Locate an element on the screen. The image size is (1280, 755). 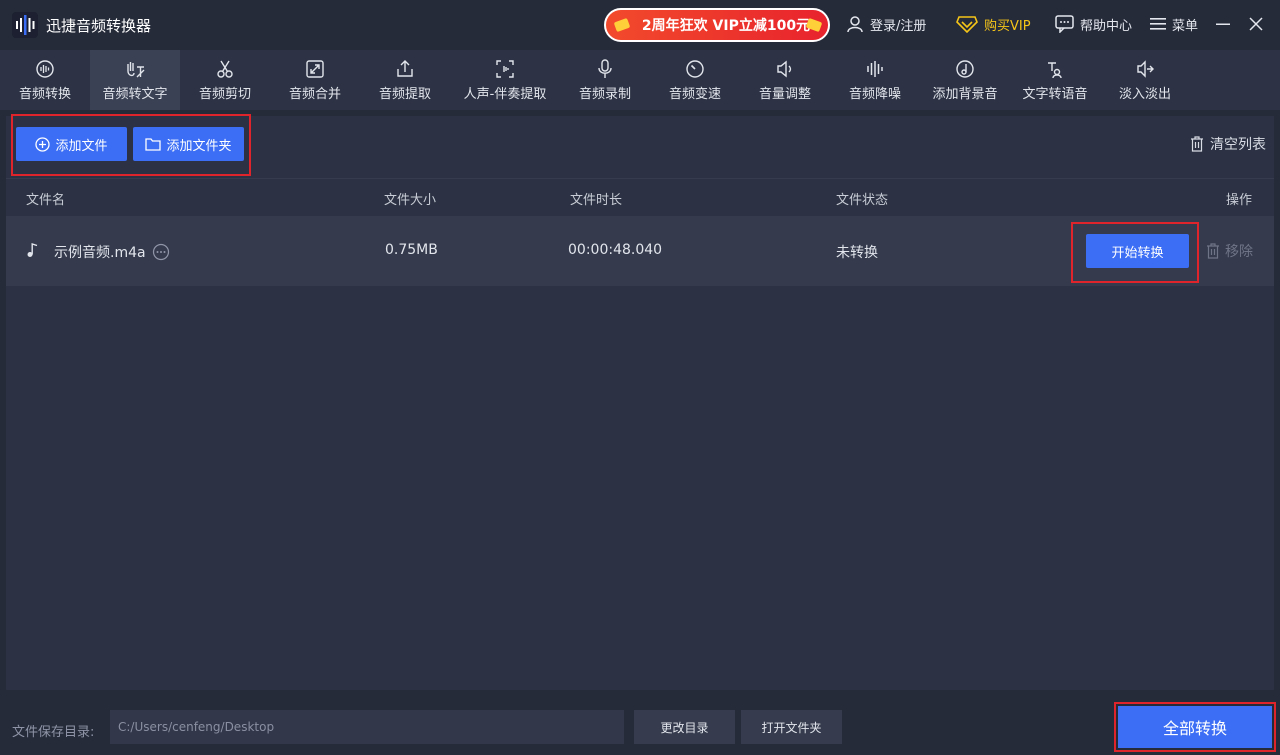
help-label: 帮助中心 is located at coordinates (1106, 26).